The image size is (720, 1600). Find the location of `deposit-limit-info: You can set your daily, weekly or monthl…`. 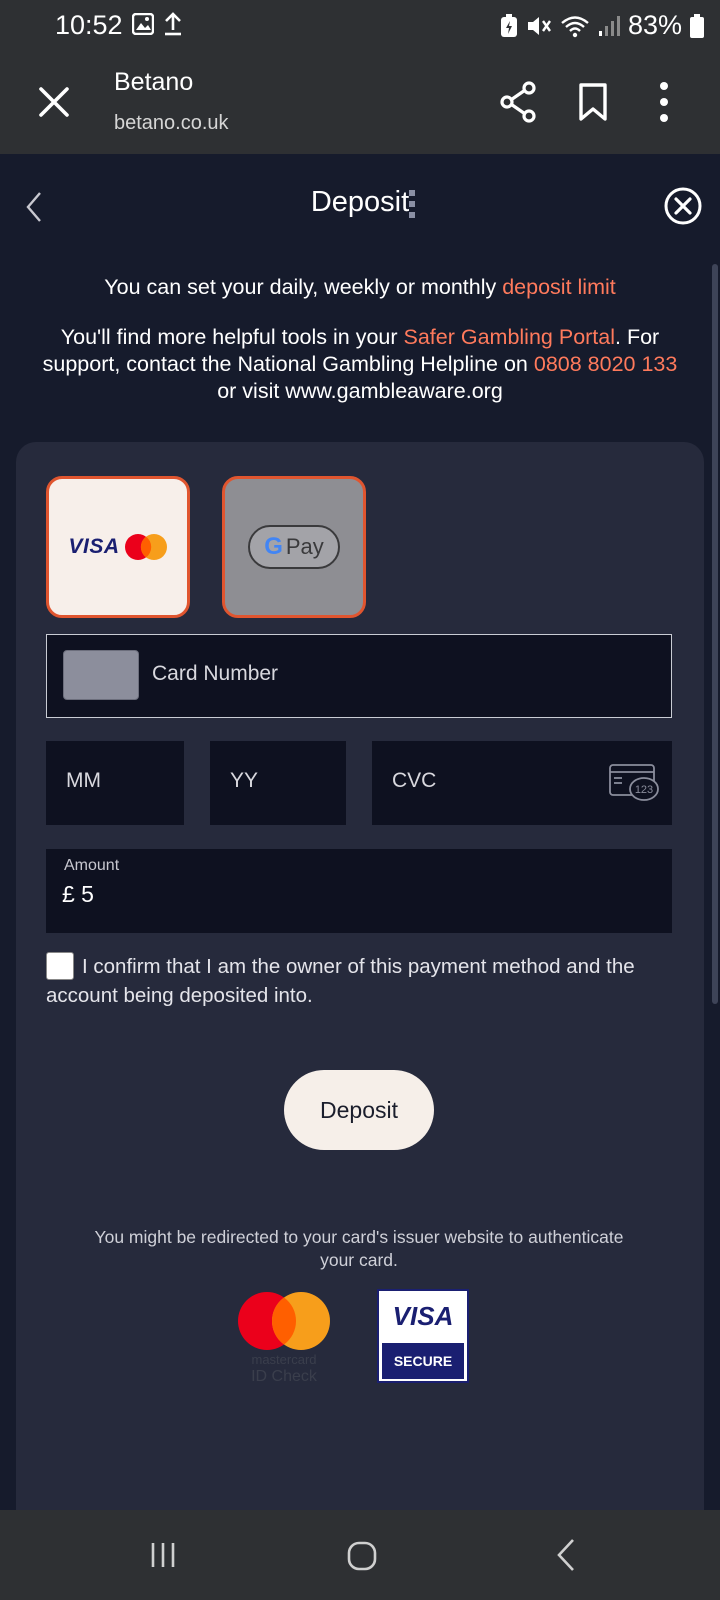

deposit-limit-info: You can set your daily, weekly or monthl… is located at coordinates (360, 287).